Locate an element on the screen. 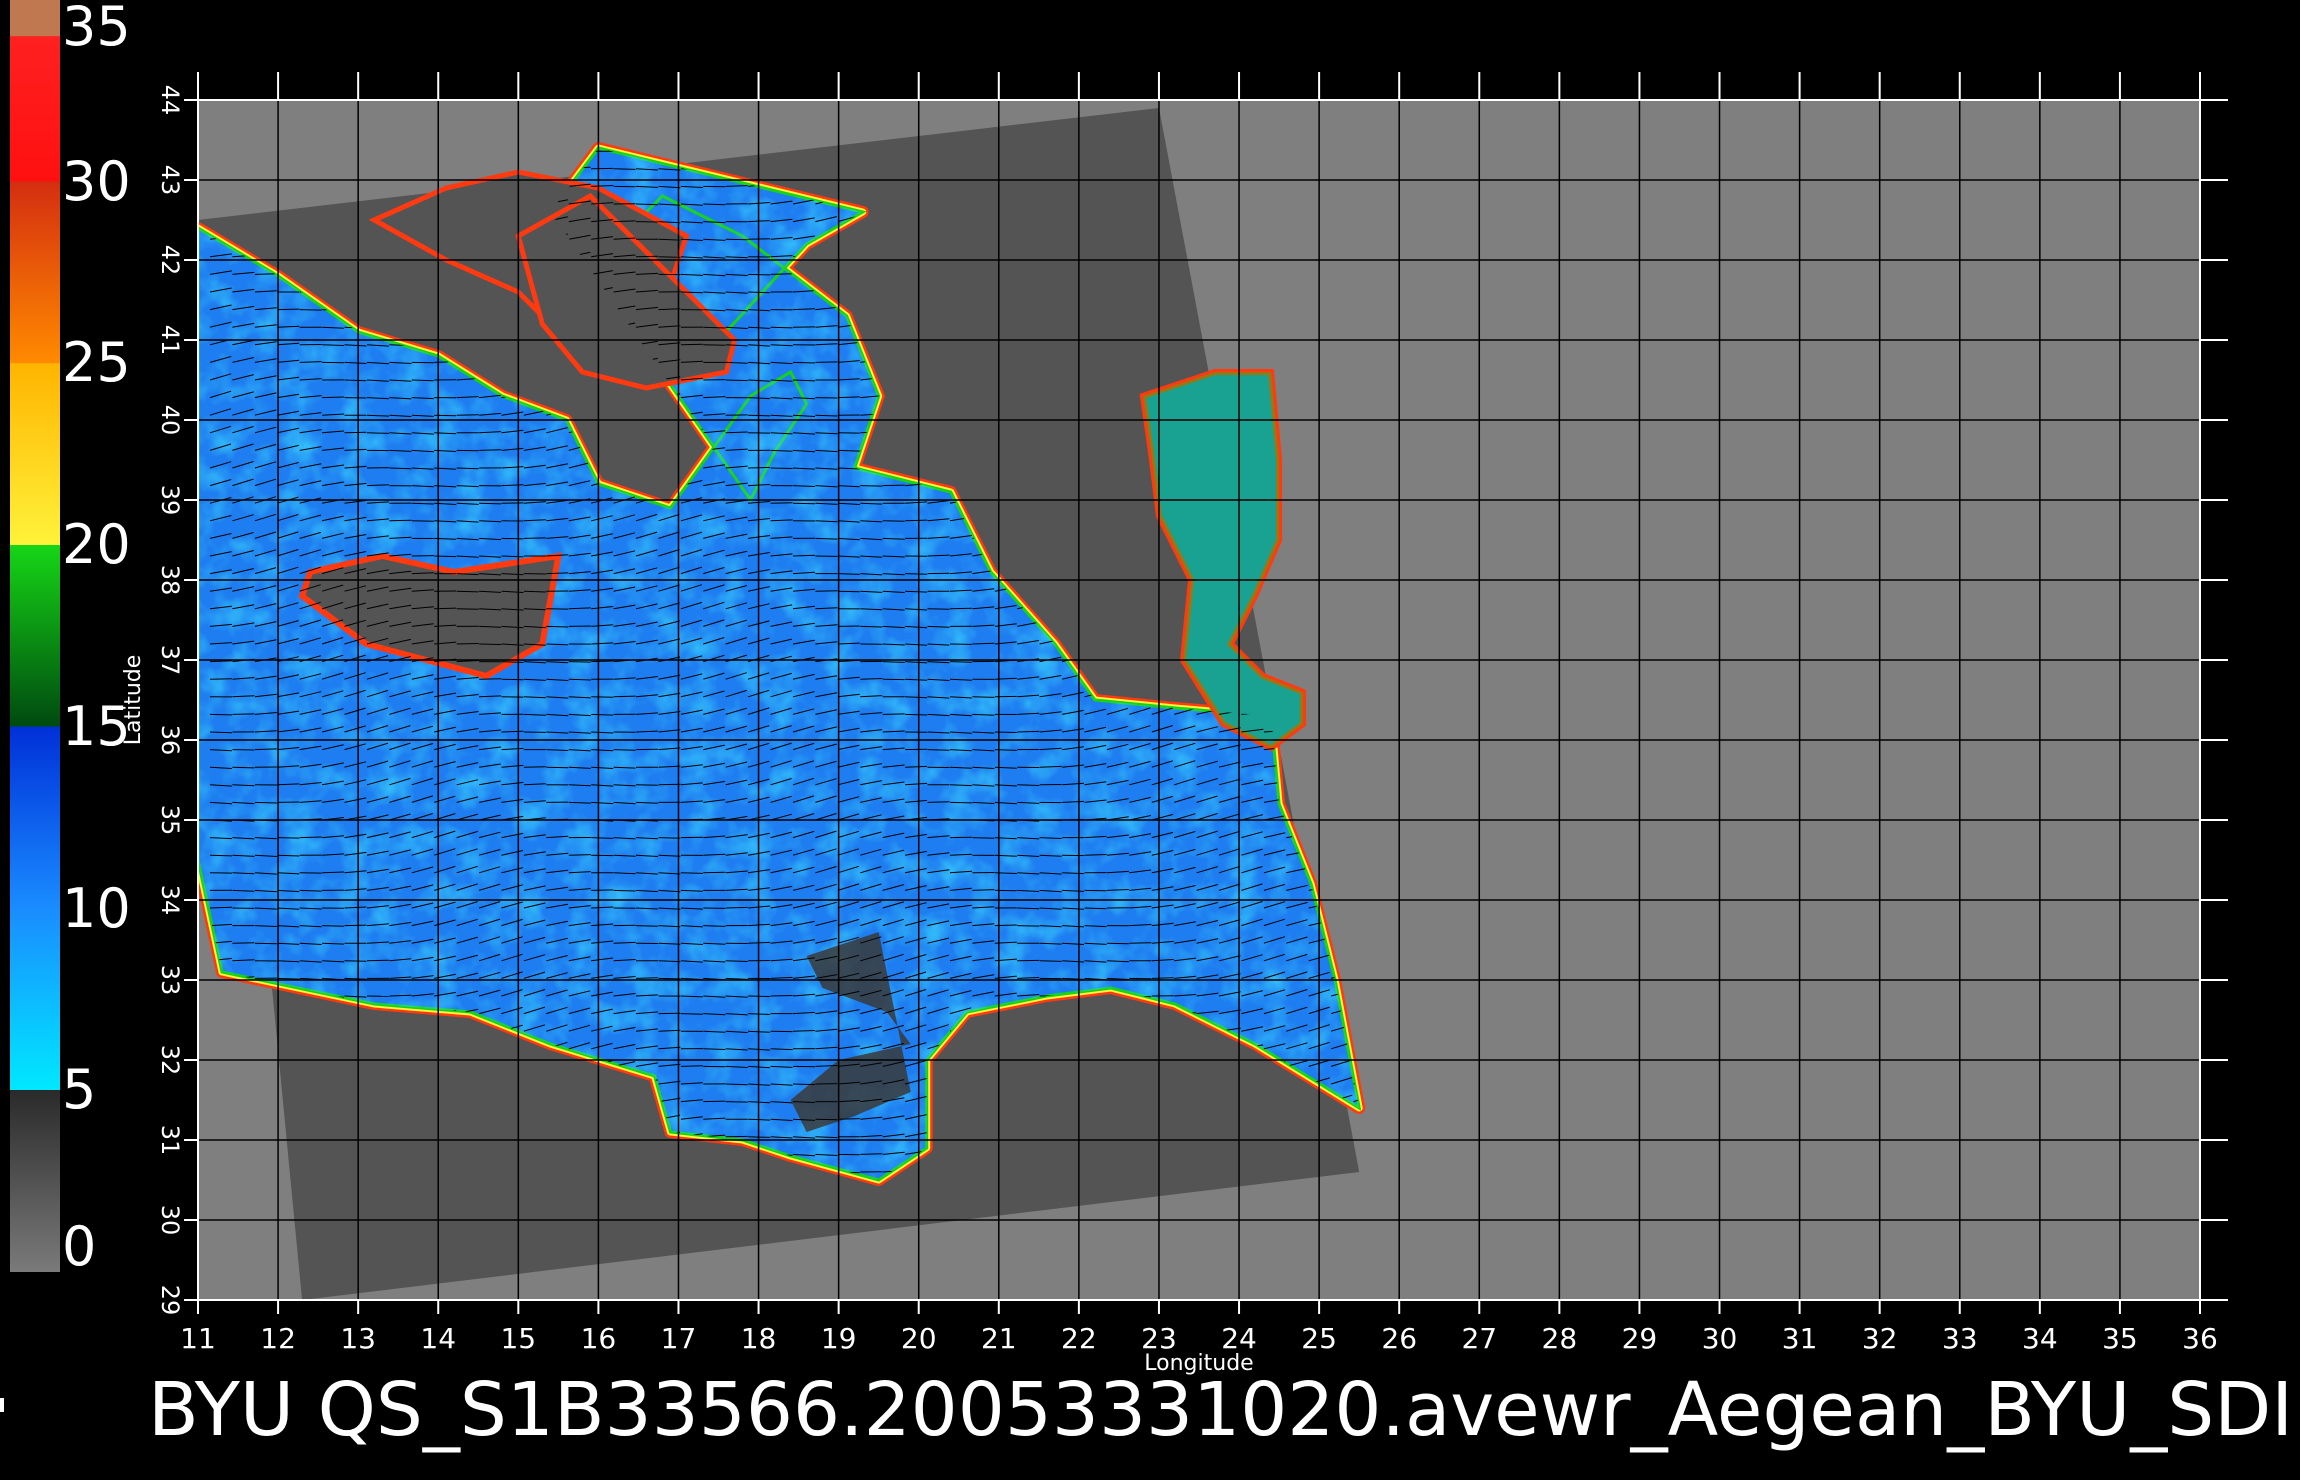 This screenshot has width=2300, height=1480. latitude-tick-label: 40 is located at coordinates (170, 420).